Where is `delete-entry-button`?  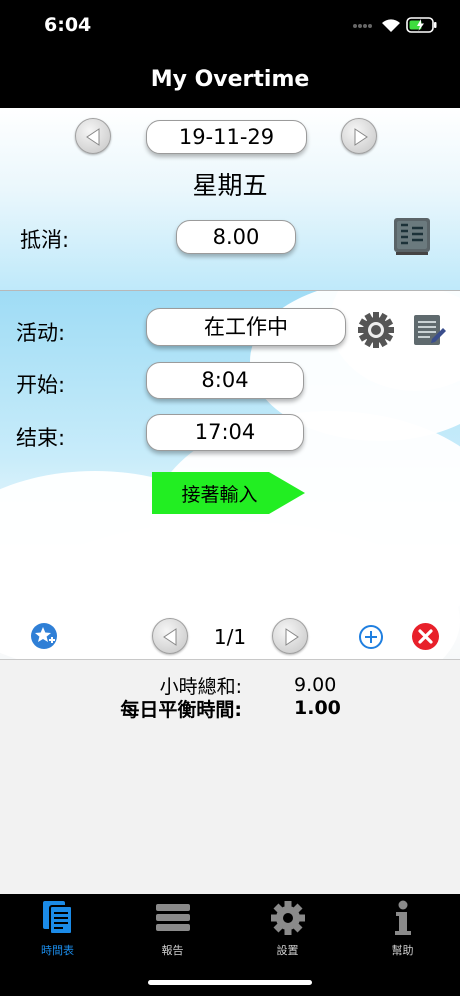 delete-entry-button is located at coordinates (425, 636).